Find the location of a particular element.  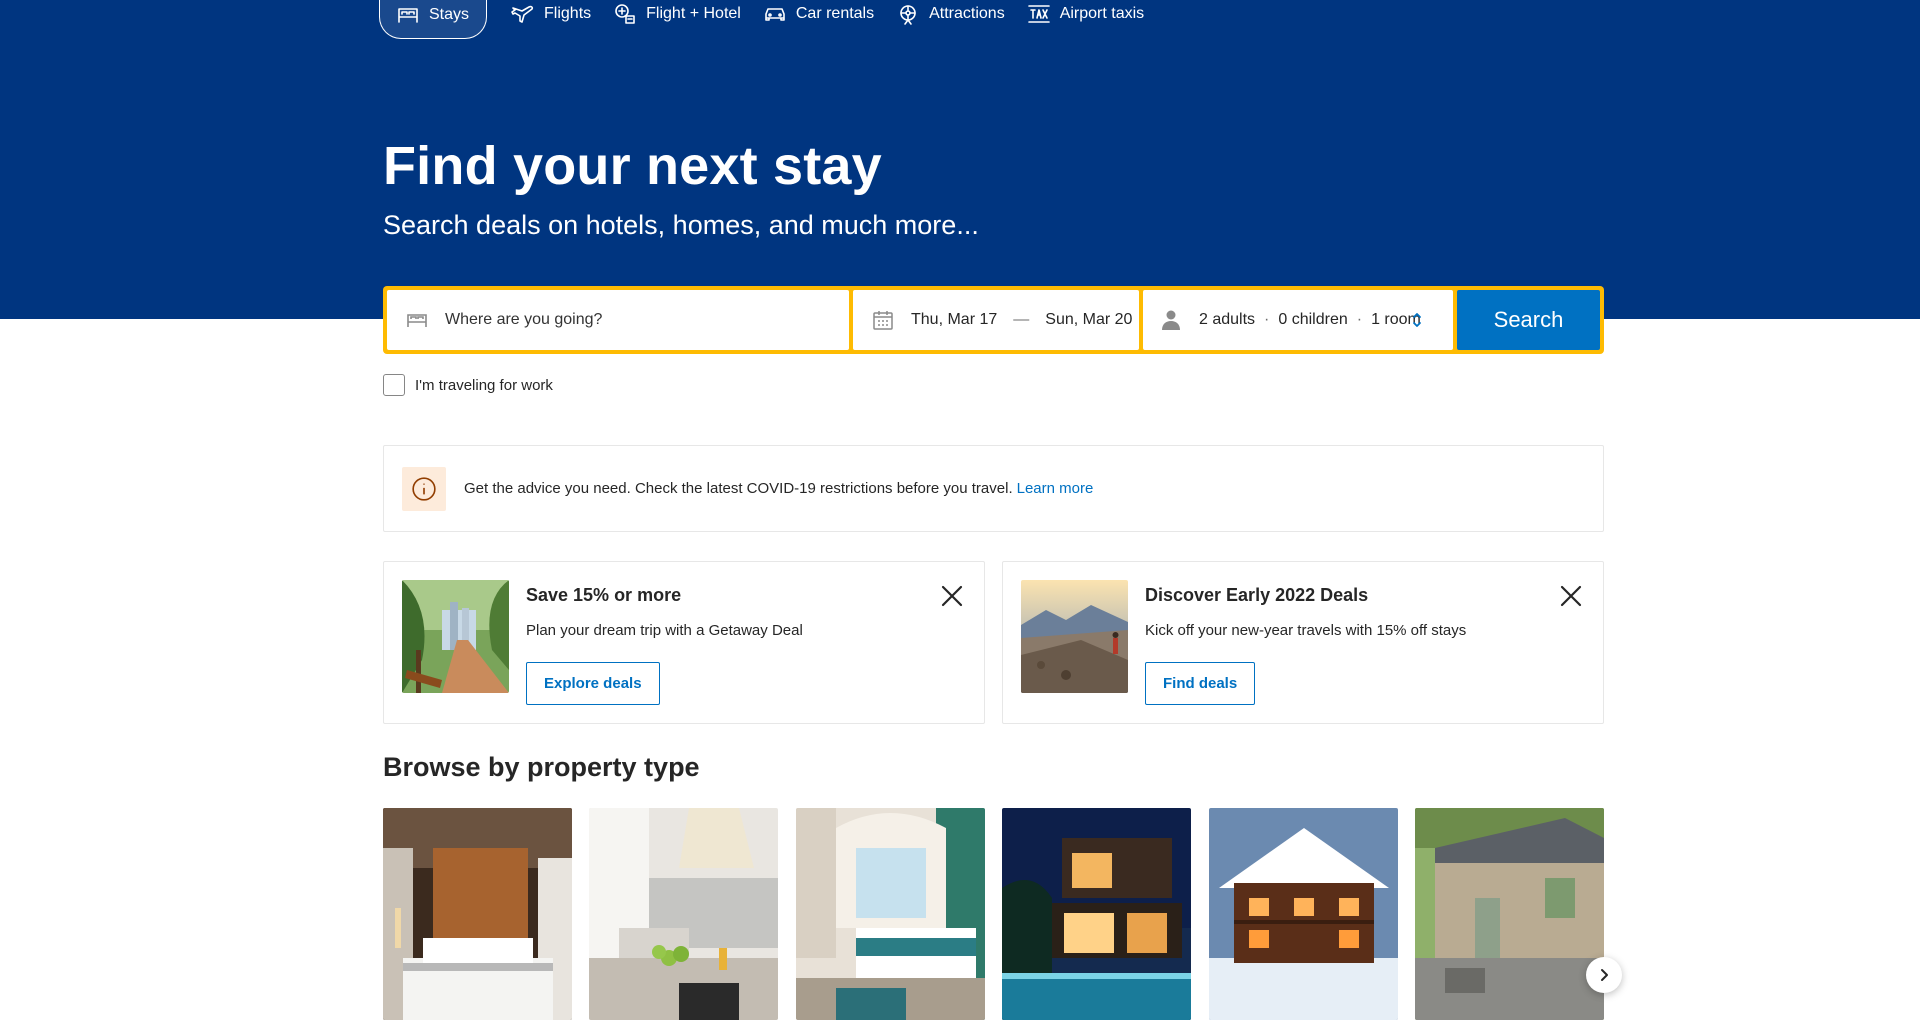

checkin-date: Thu, Mar 17 is located at coordinates (954, 319).